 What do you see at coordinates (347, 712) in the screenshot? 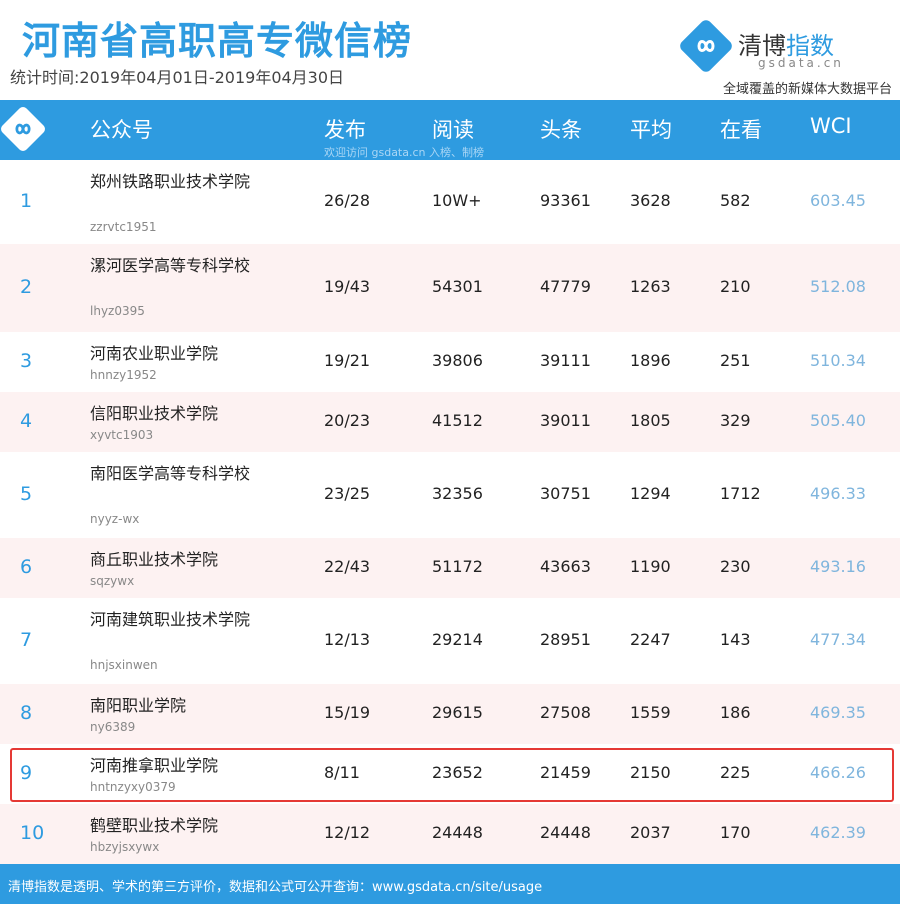
I see `cell-published: 15/19` at bounding box center [347, 712].